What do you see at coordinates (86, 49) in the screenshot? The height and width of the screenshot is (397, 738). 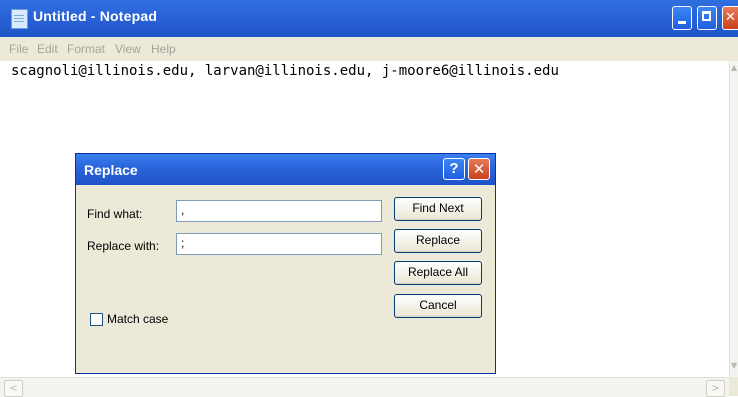 I see `menu-format: Format` at bounding box center [86, 49].